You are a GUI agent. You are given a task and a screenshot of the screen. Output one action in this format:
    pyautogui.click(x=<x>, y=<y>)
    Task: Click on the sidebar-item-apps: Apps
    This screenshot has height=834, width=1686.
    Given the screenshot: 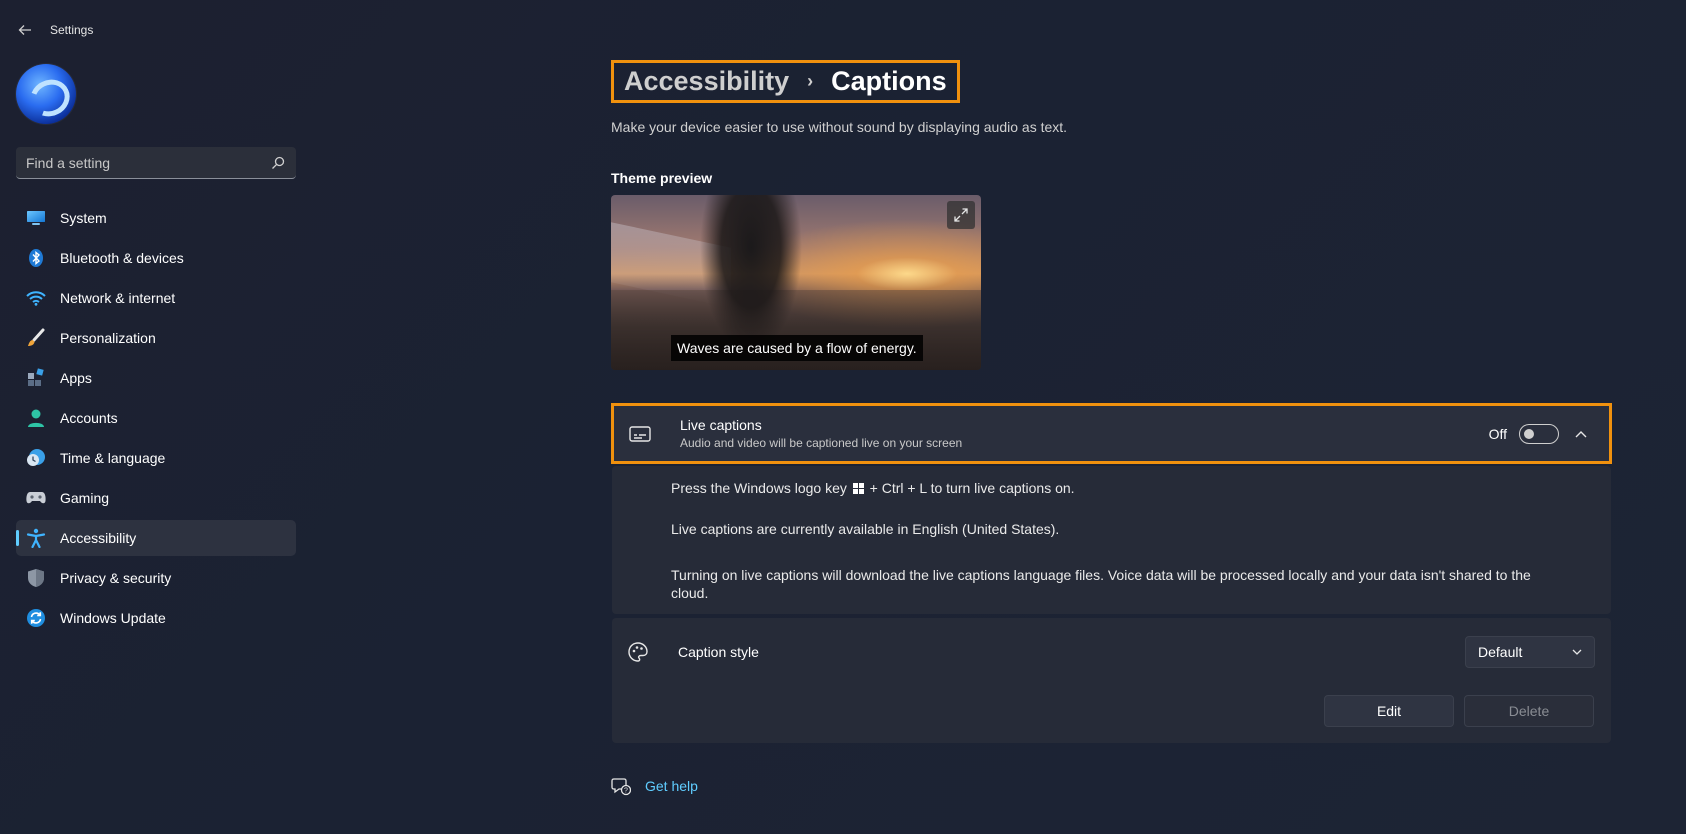 What is the action you would take?
    pyautogui.click(x=156, y=378)
    